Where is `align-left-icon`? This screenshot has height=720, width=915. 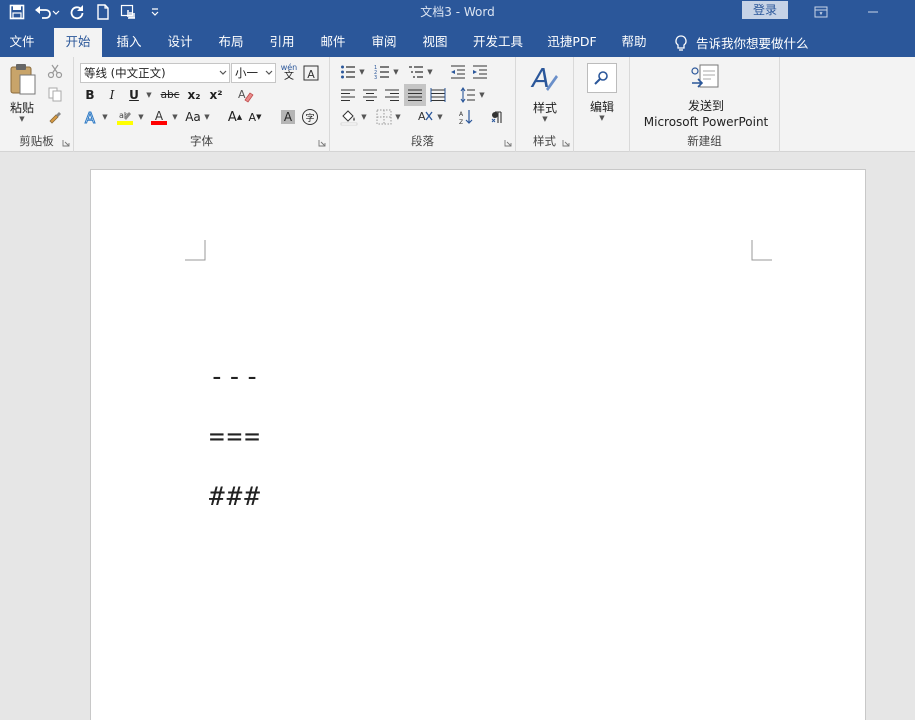
align-left-icon is located at coordinates (348, 95).